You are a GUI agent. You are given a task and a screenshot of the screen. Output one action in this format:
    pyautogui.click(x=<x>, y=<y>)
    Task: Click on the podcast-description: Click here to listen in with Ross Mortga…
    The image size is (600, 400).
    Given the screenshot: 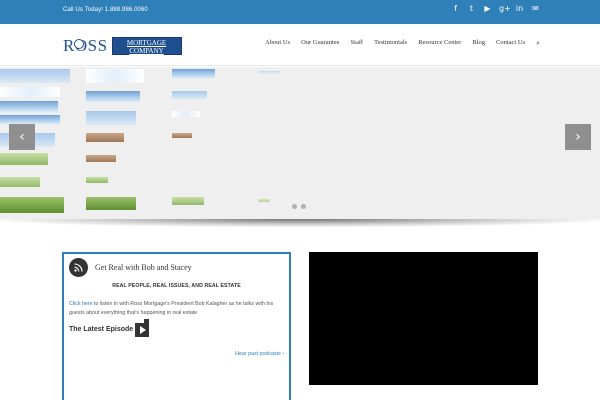 What is the action you would take?
    pyautogui.click(x=178, y=309)
    